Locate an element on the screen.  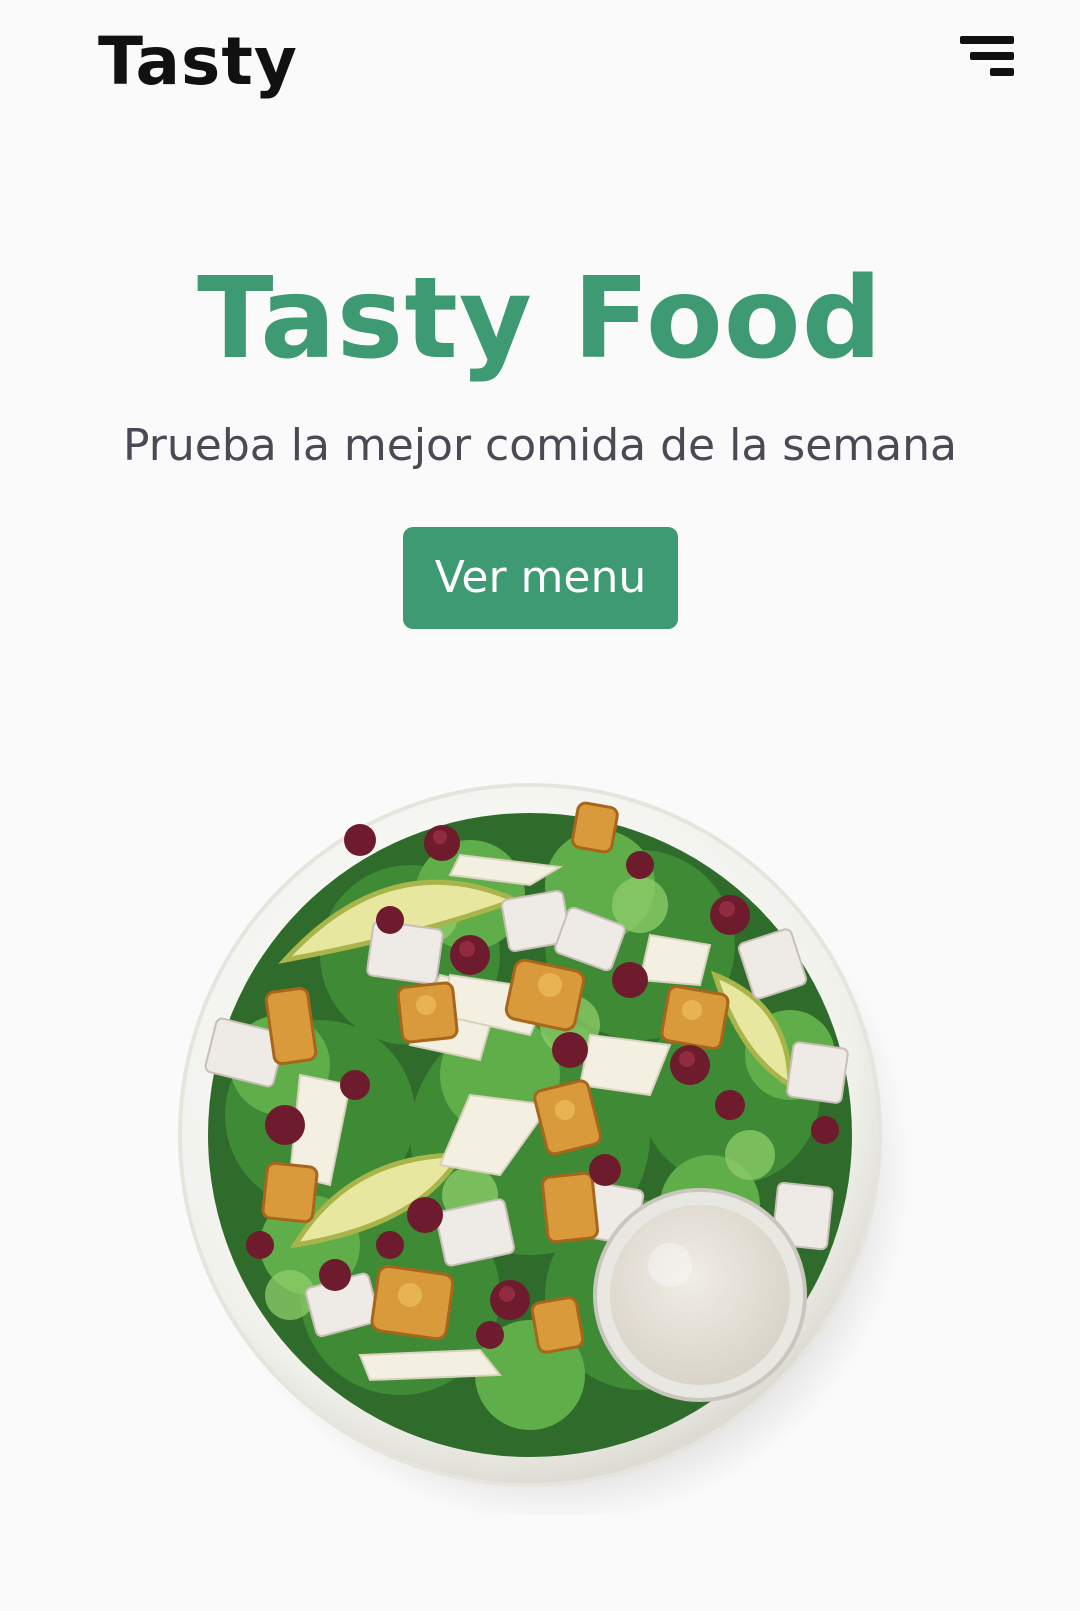
logo: Tasty is located at coordinates (198, 61).